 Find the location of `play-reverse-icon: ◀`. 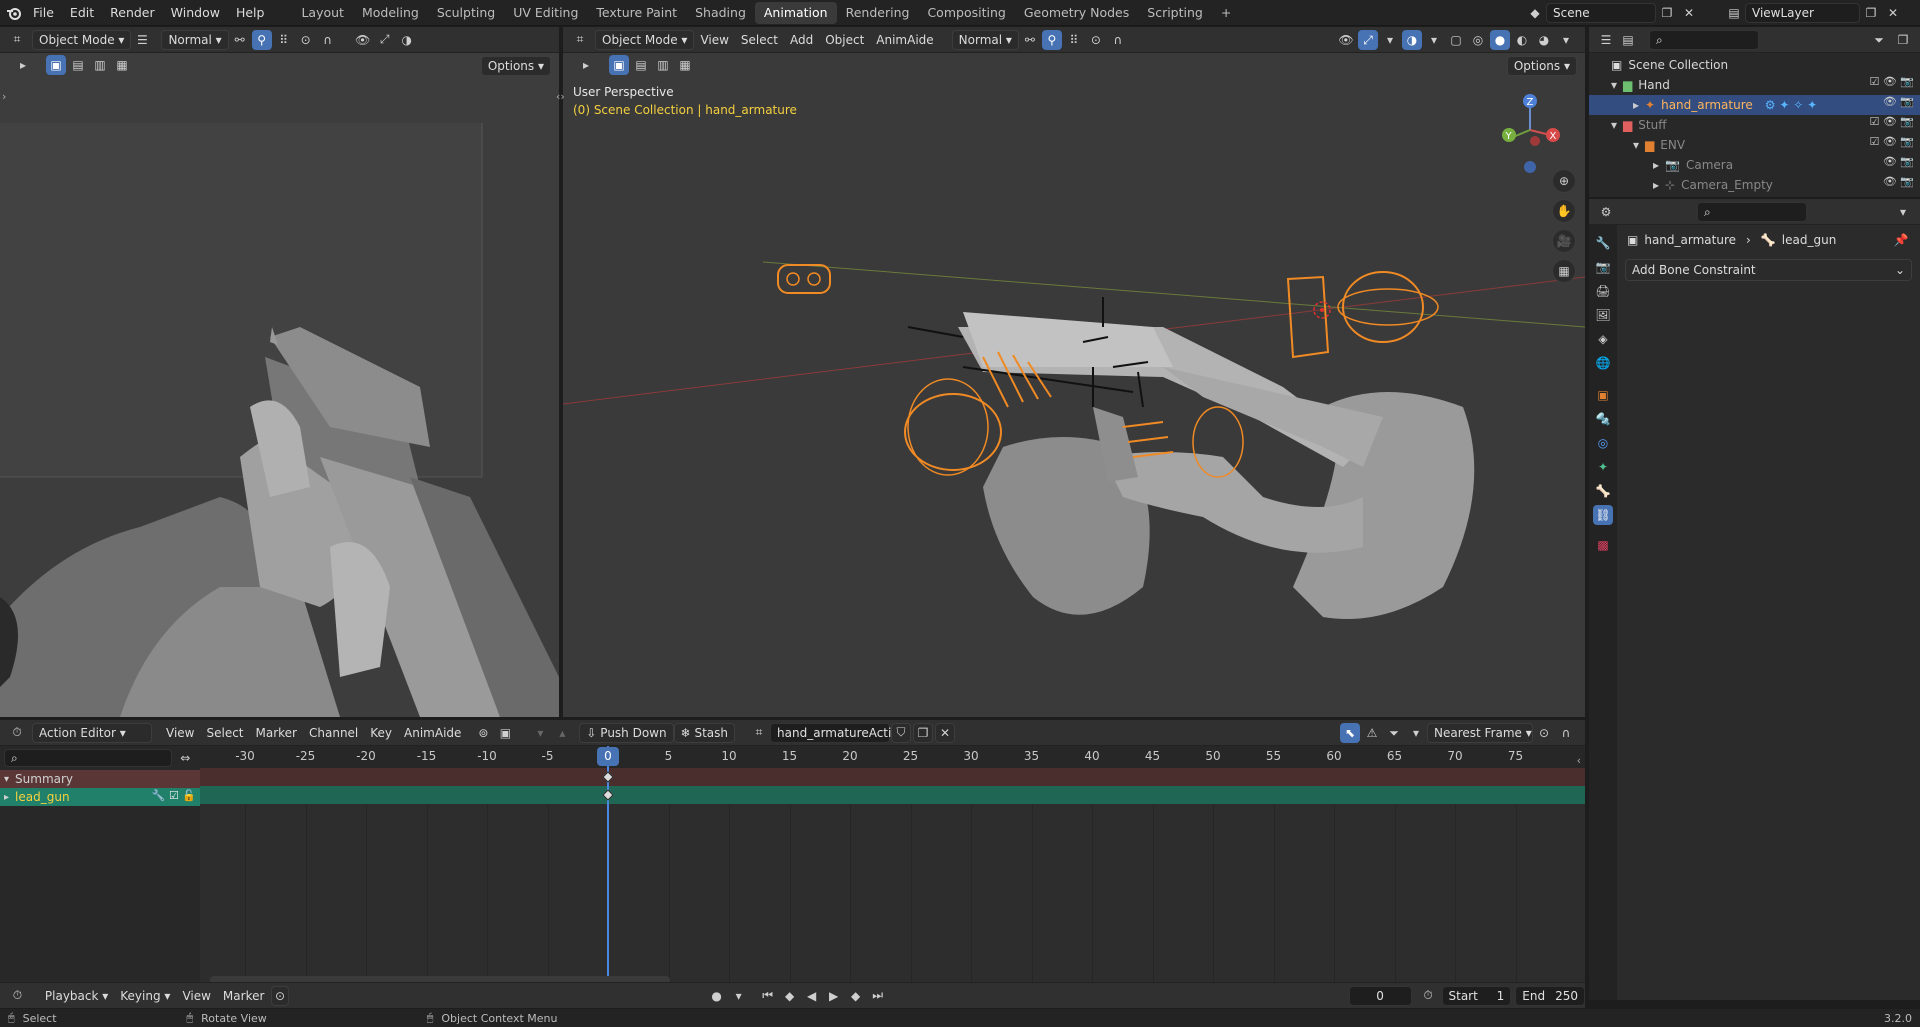

play-reverse-icon: ◀ is located at coordinates (812, 996).